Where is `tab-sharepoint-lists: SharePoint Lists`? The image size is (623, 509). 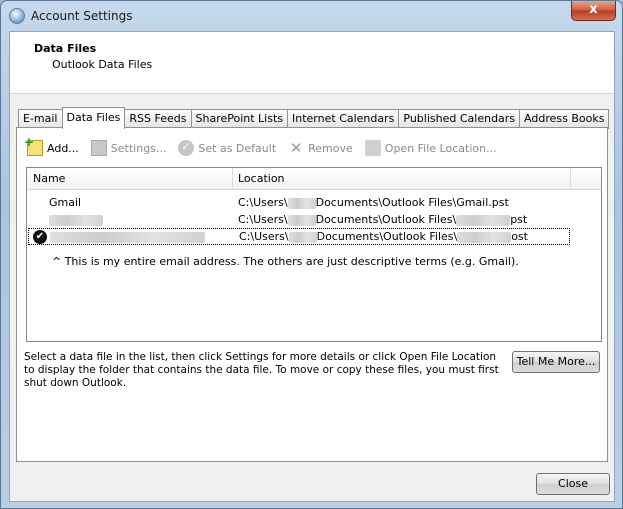 tab-sharepoint-lists: SharePoint Lists is located at coordinates (239, 119).